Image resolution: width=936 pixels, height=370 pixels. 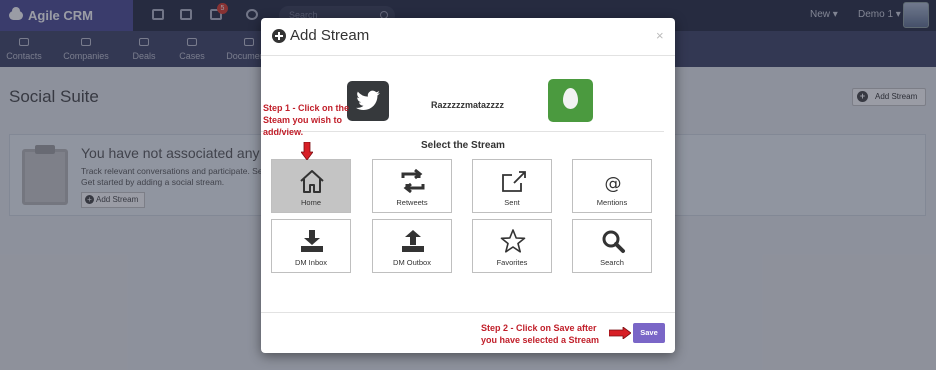 I want to click on stream-tile-dm-inbox: DM Inbox, so click(x=311, y=246).